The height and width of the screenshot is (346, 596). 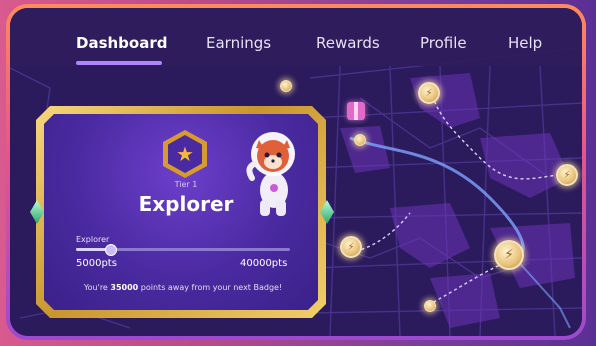 What do you see at coordinates (264, 263) in the screenshot?
I see `progress-max-points: 40000pts` at bounding box center [264, 263].